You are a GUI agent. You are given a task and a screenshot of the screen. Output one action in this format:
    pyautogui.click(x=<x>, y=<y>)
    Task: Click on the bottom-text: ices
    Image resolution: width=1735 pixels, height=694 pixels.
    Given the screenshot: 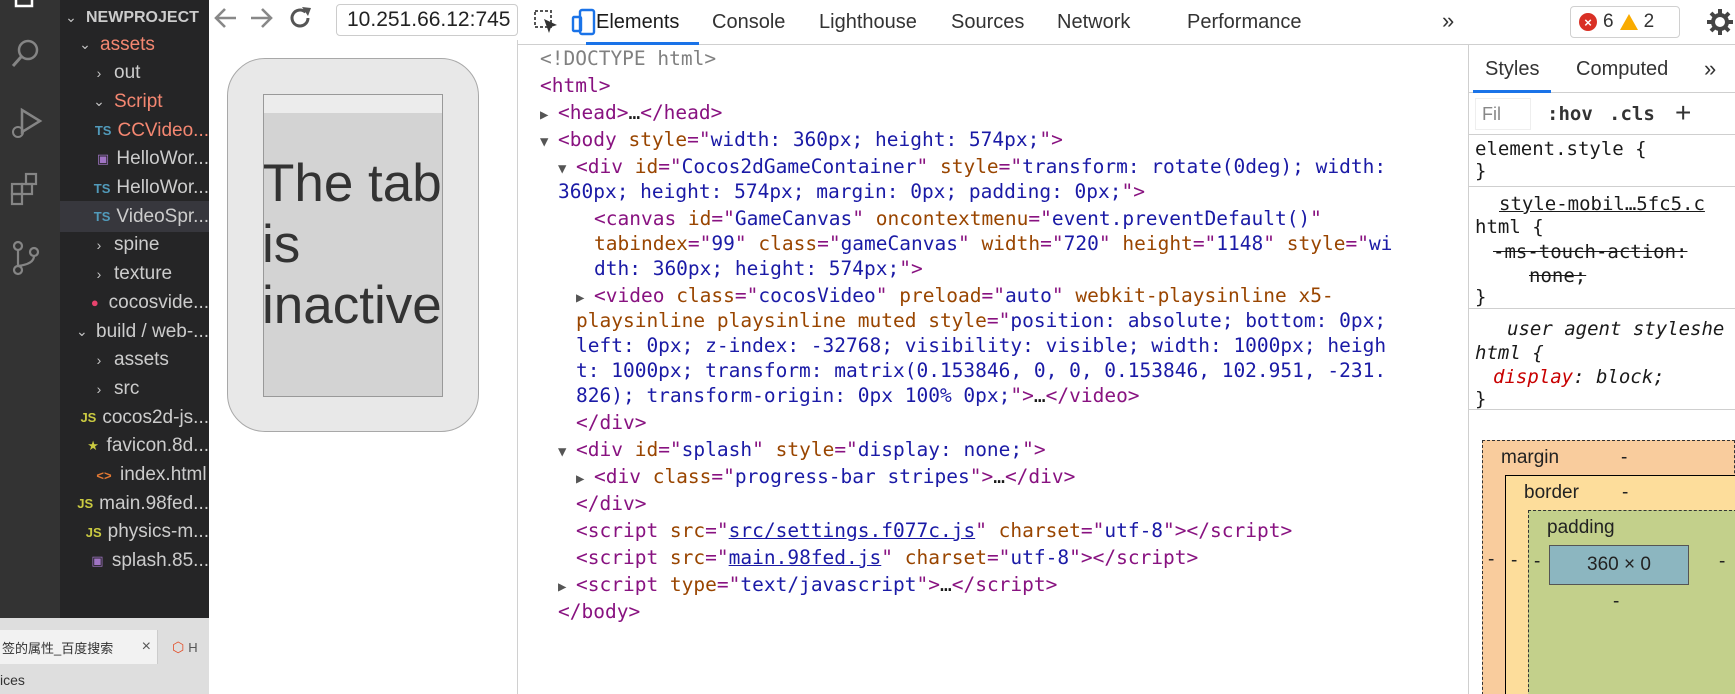 What is the action you would take?
    pyautogui.click(x=12, y=680)
    